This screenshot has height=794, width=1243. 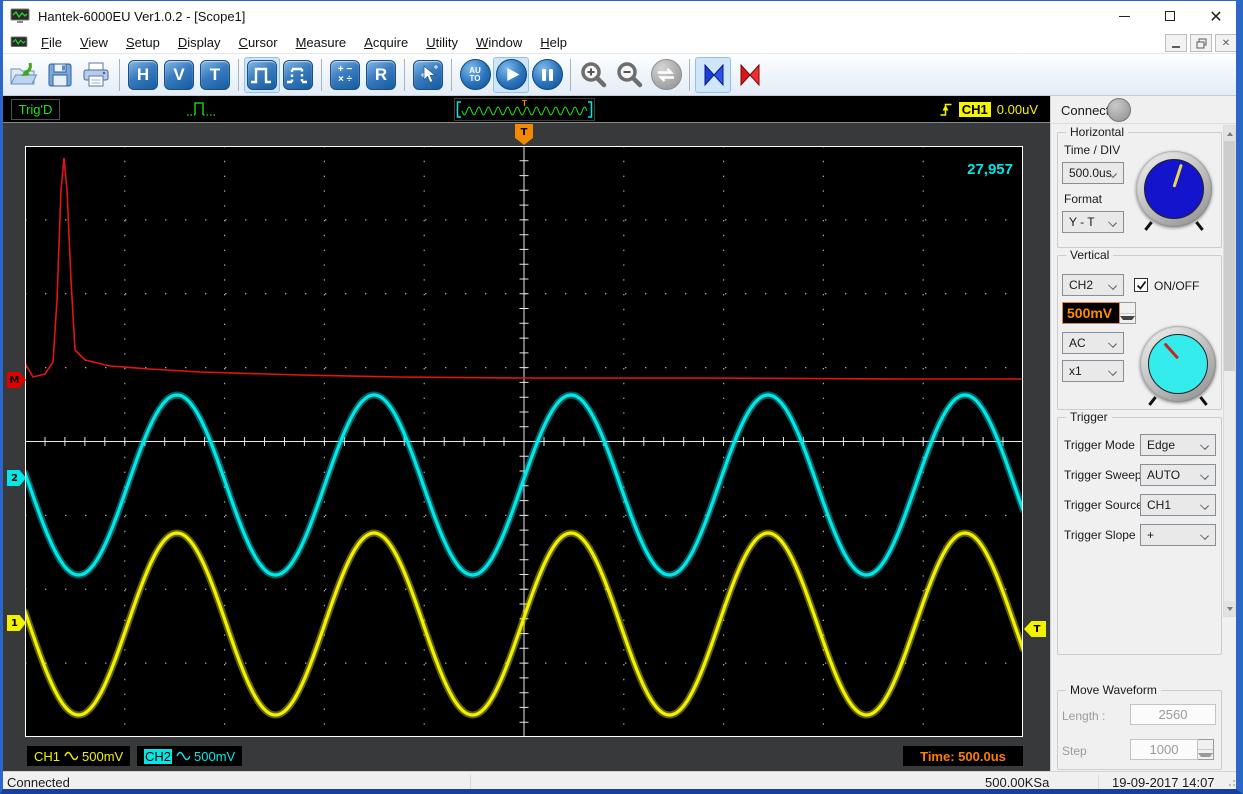 What do you see at coordinates (1178, 366) in the screenshot?
I see `vertical-position-knob` at bounding box center [1178, 366].